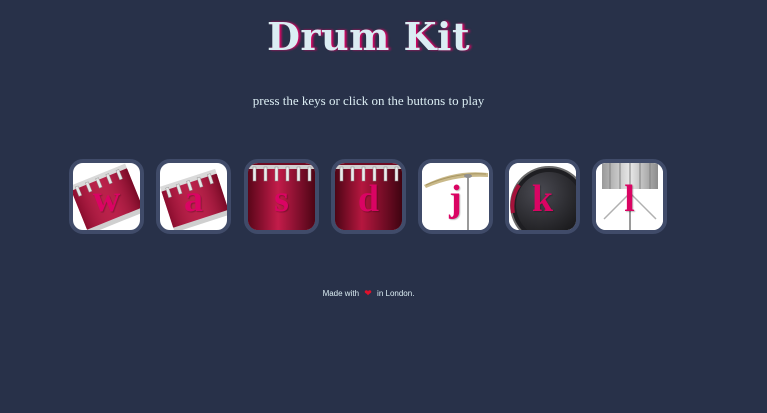 The image size is (767, 413). I want to click on drum-button-k: k, so click(542, 196).